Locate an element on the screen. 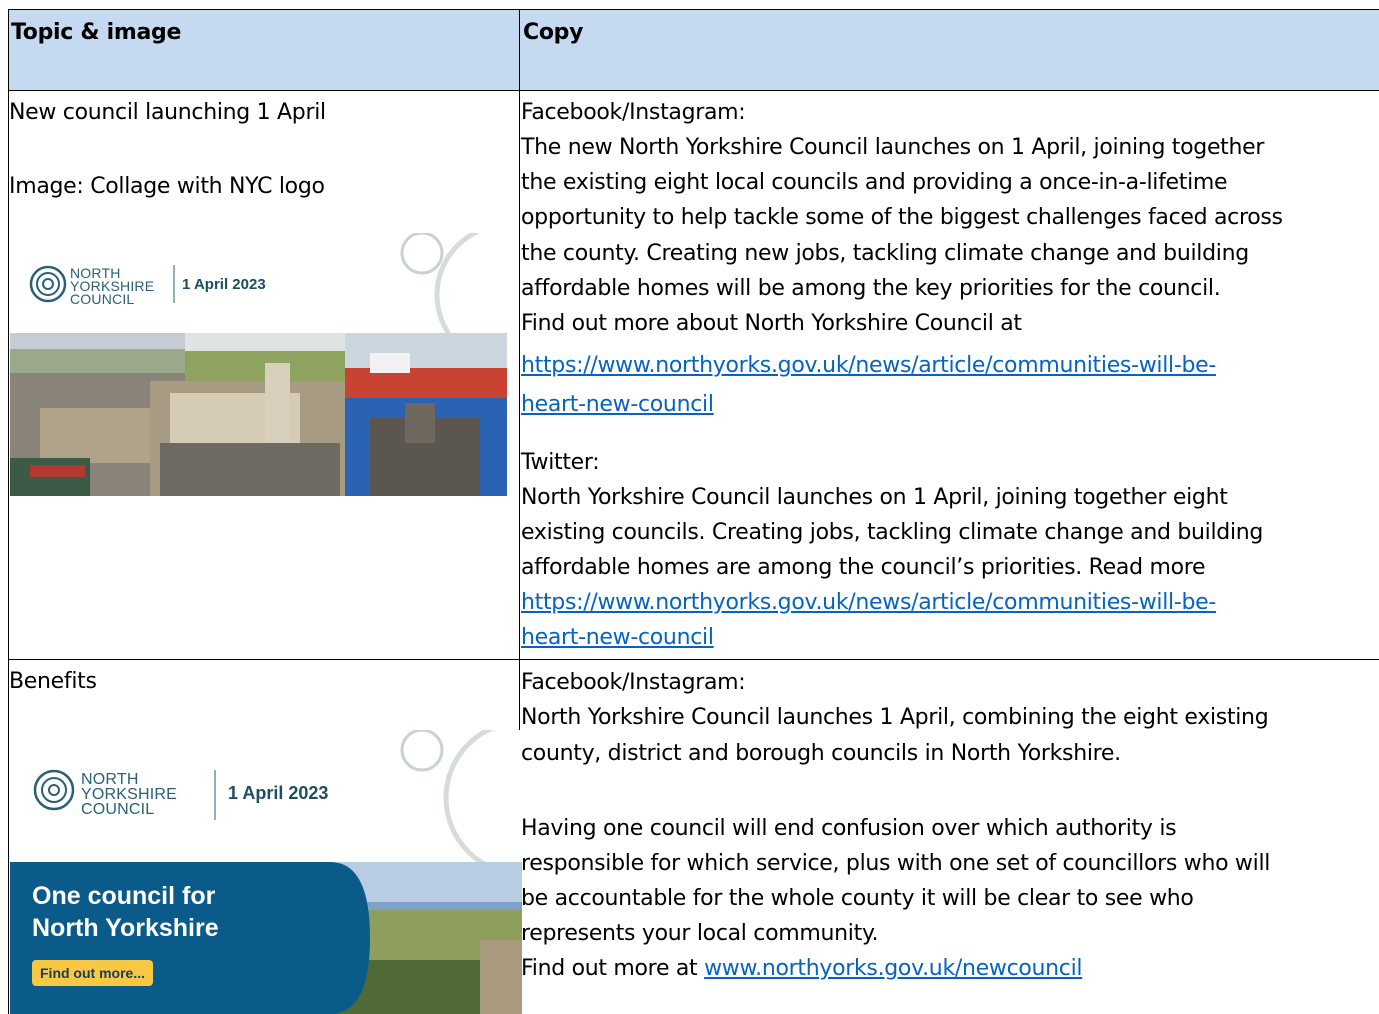 This screenshot has width=1379, height=1014. row1-image-caption: Image: Collage with NYC logo is located at coordinates (167, 186).